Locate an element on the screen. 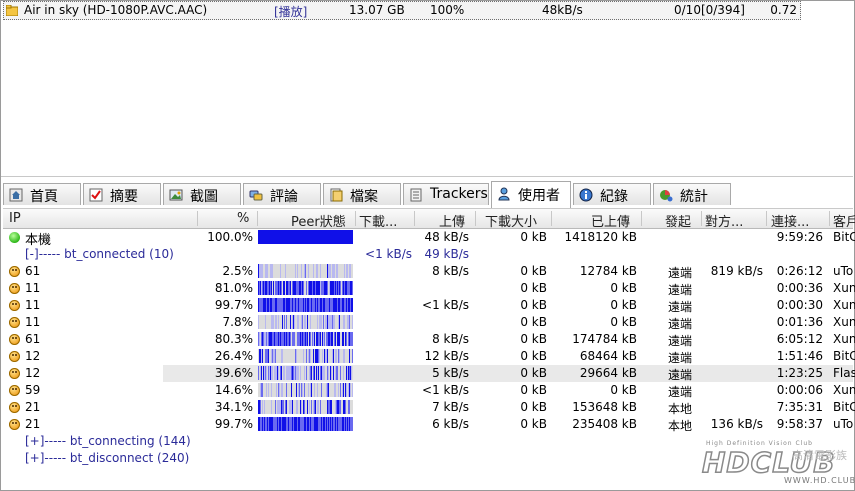 The image size is (855, 491). tab-log: 紀錄 is located at coordinates (612, 194).